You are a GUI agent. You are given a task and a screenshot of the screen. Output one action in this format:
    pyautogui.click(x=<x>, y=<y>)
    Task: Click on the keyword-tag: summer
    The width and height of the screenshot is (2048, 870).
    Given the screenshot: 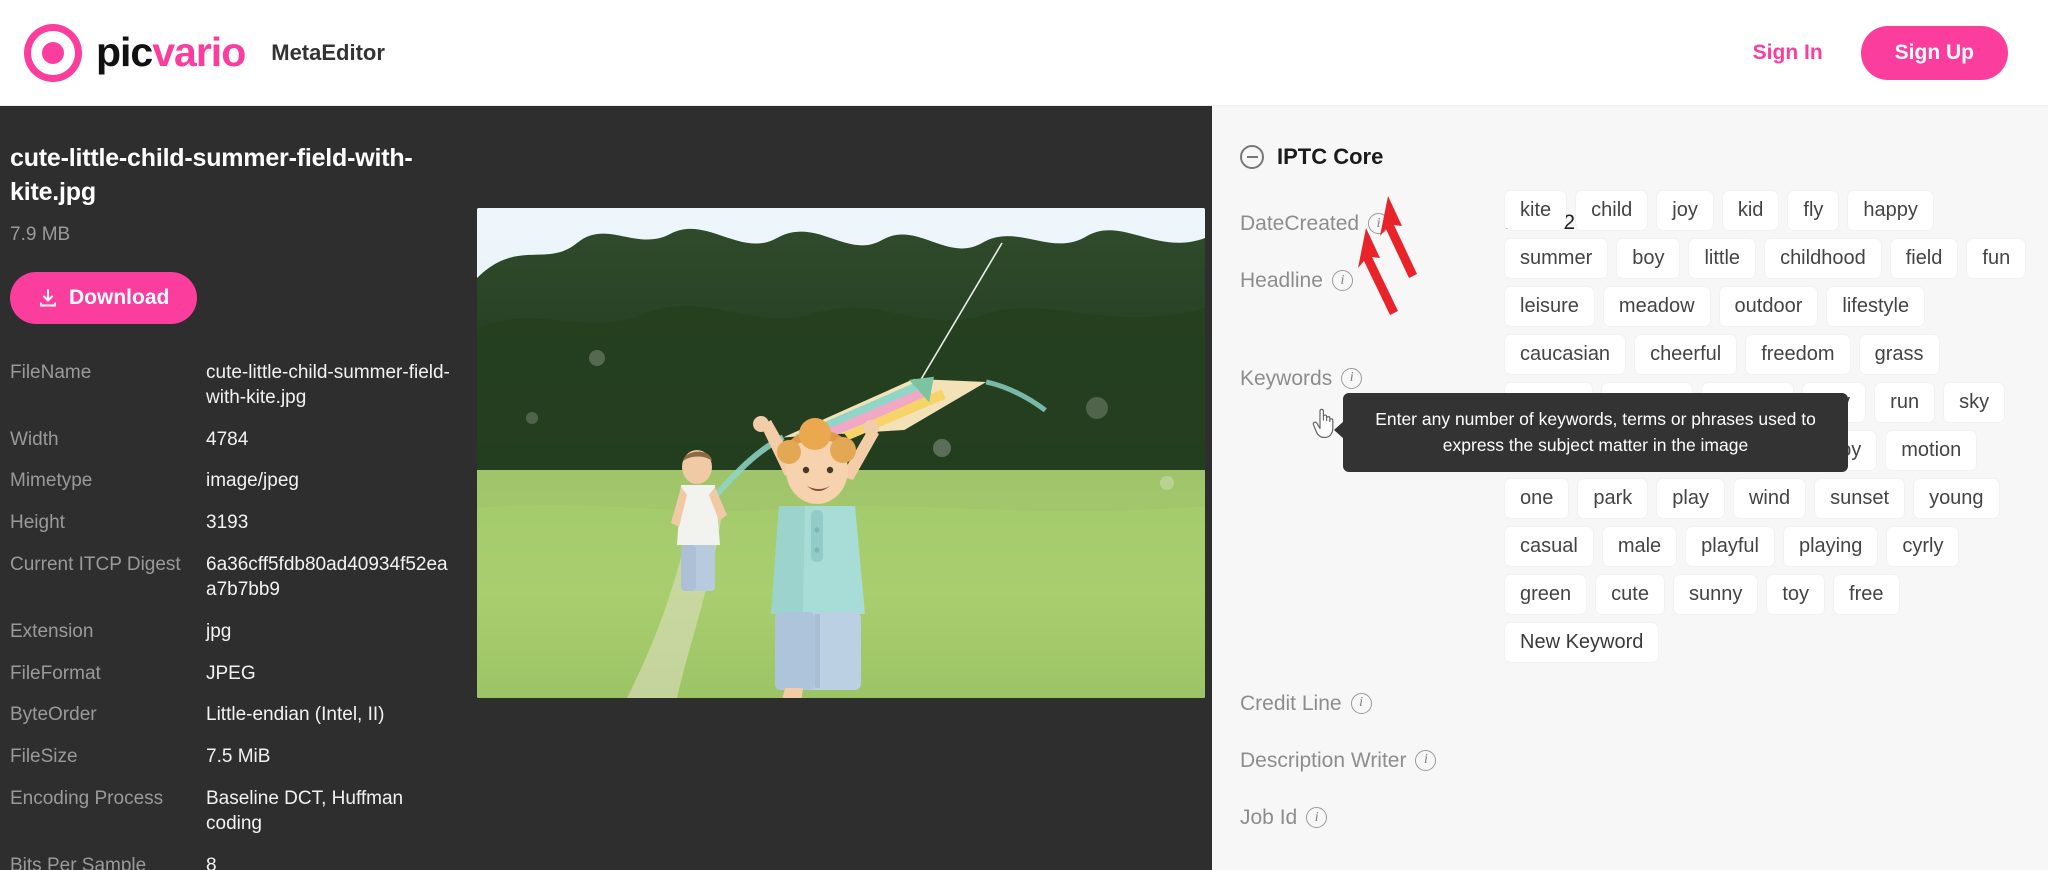 What is the action you would take?
    pyautogui.click(x=1556, y=258)
    